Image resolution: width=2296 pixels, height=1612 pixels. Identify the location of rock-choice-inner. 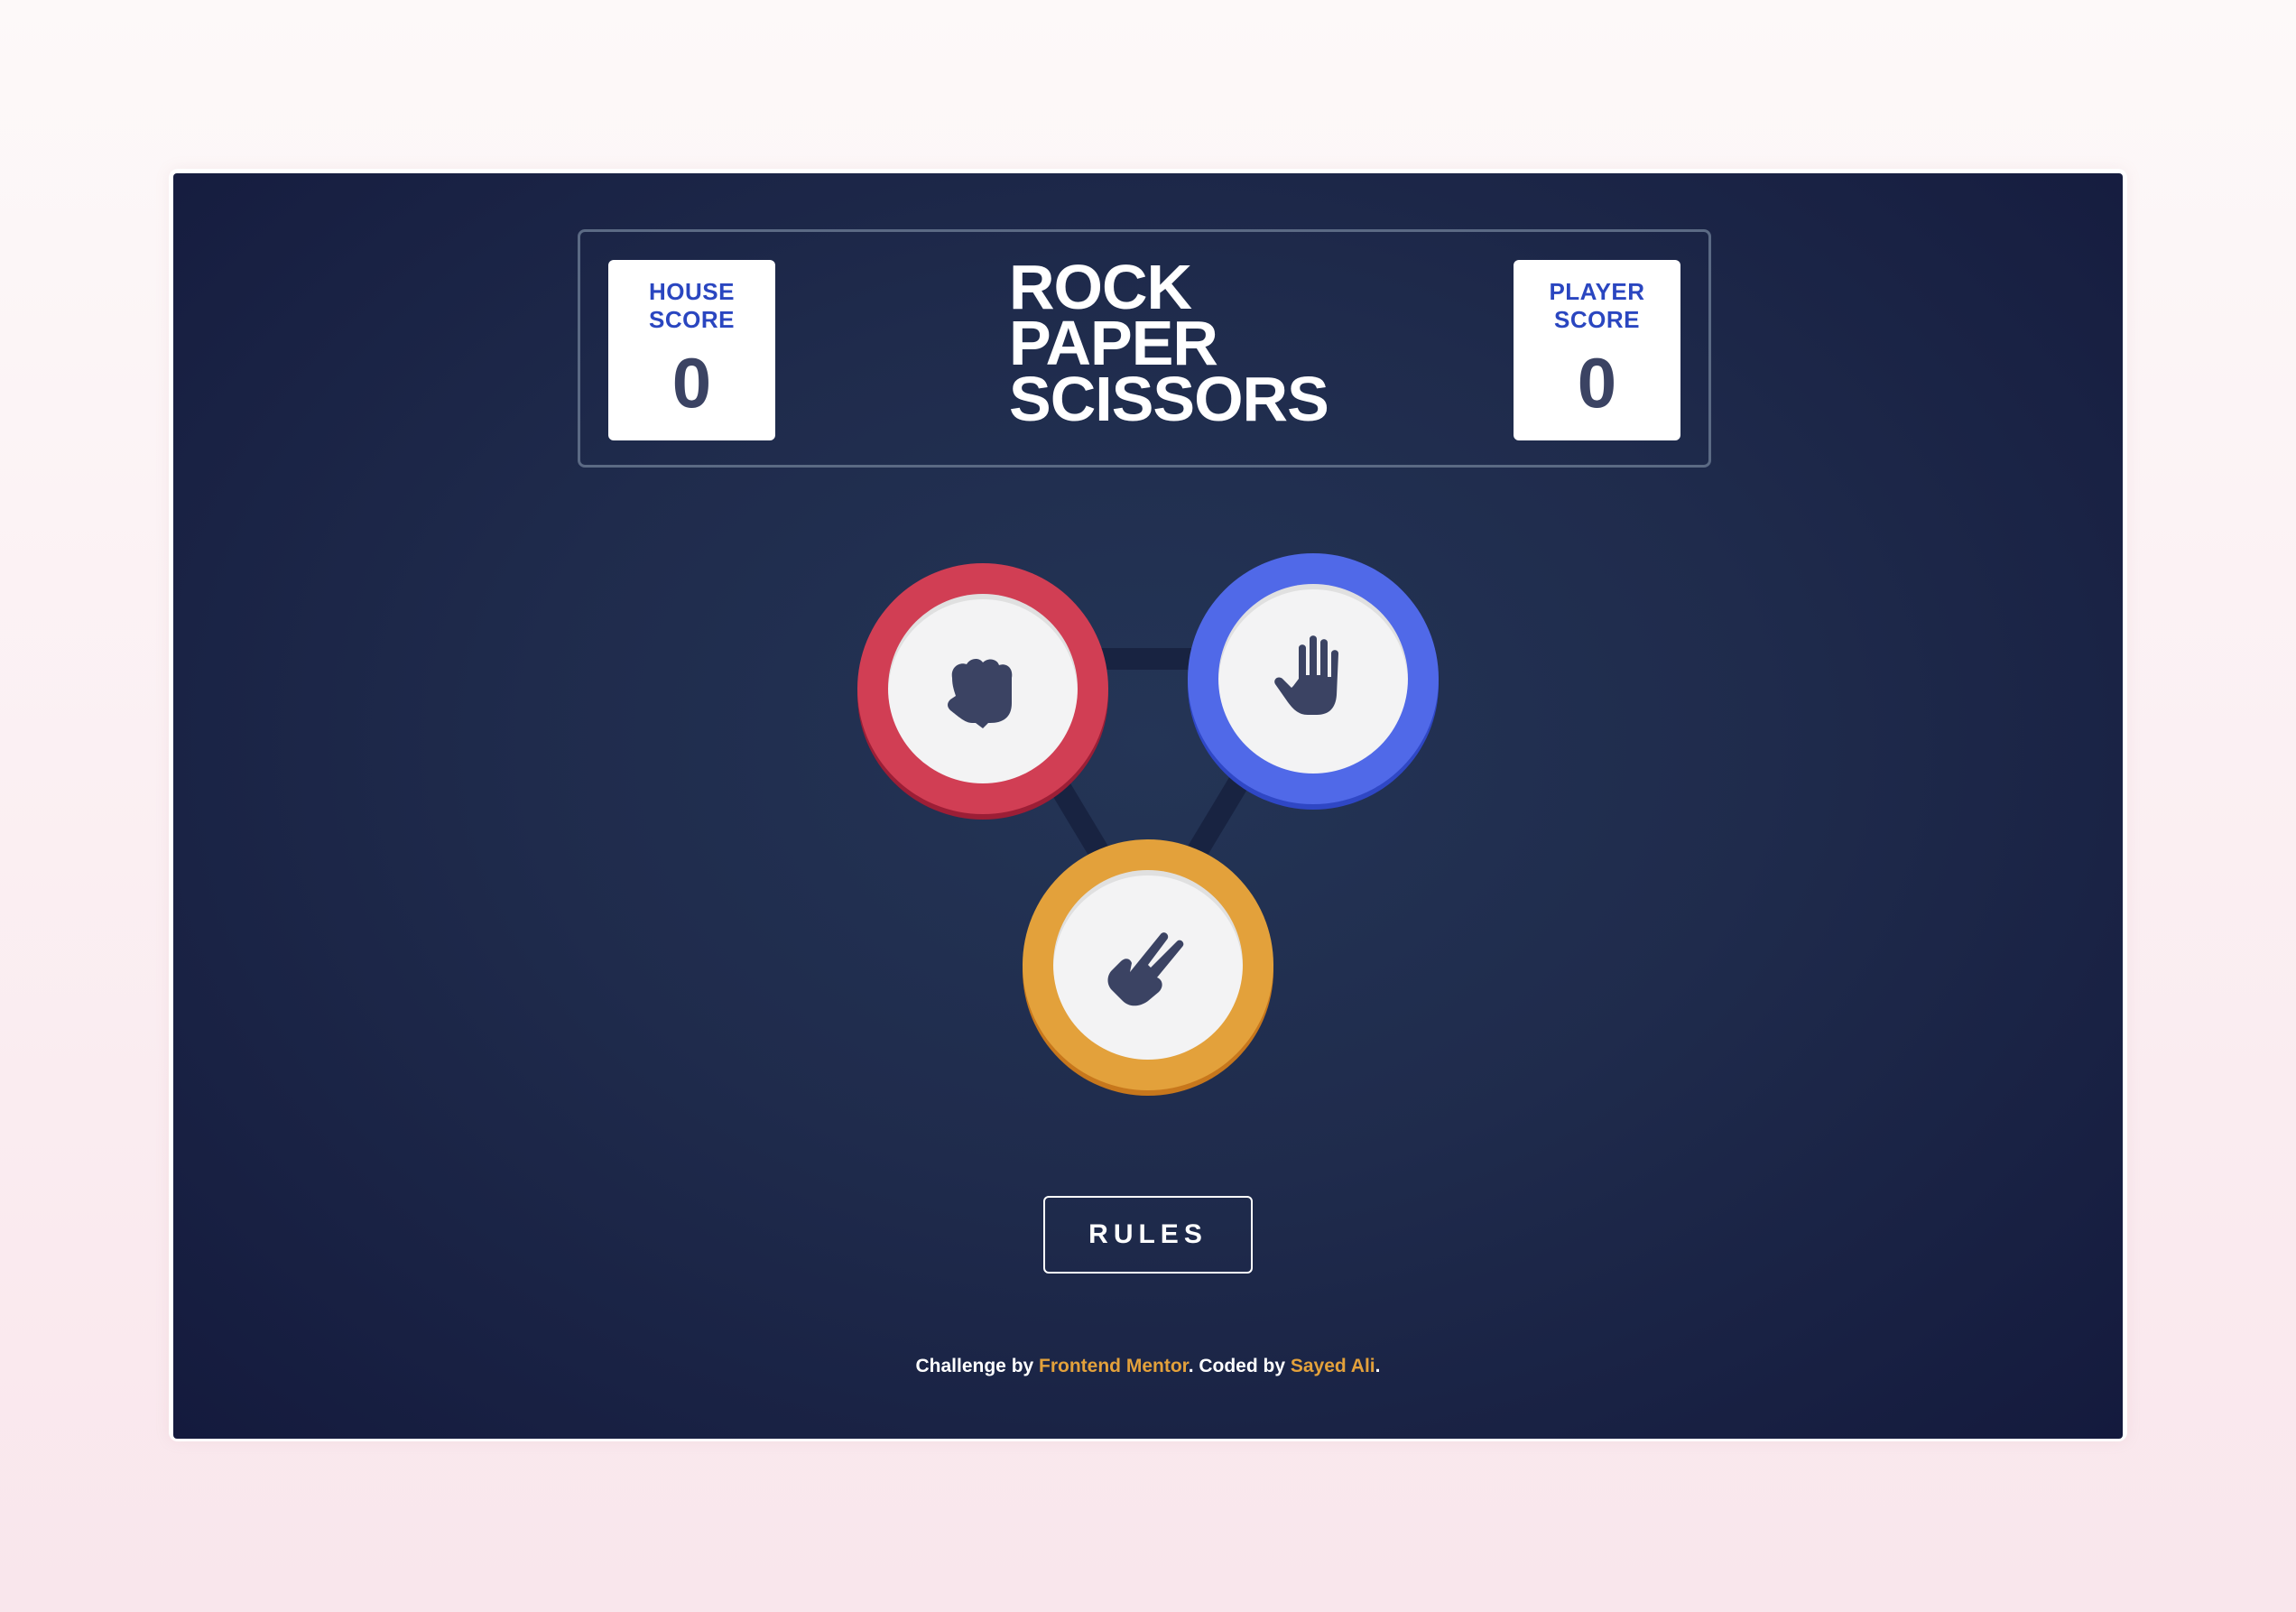
(983, 689).